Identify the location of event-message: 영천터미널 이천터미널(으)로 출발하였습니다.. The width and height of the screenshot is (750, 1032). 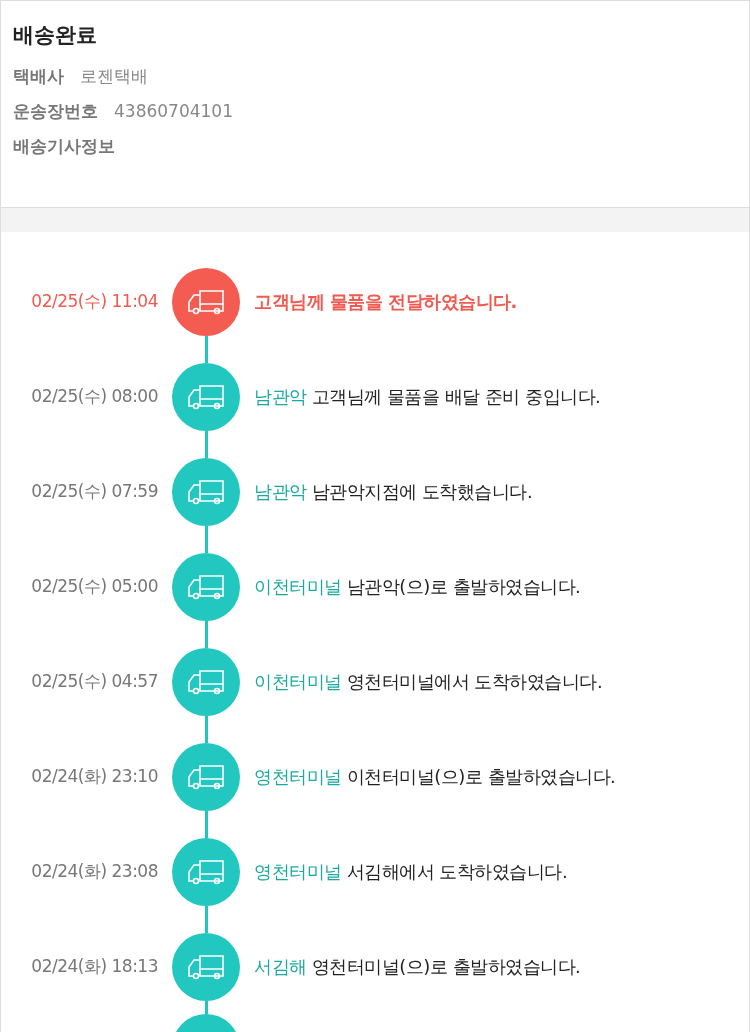
(435, 776).